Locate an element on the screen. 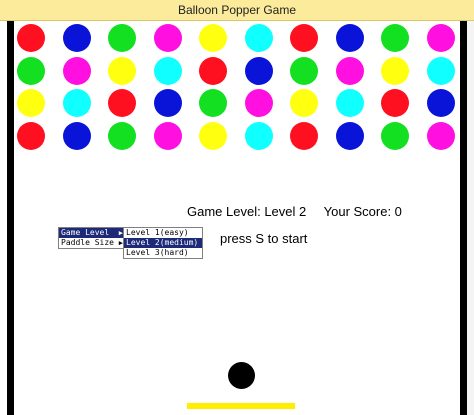 This screenshot has width=474, height=415. window-edge is located at coordinates (470, 218).